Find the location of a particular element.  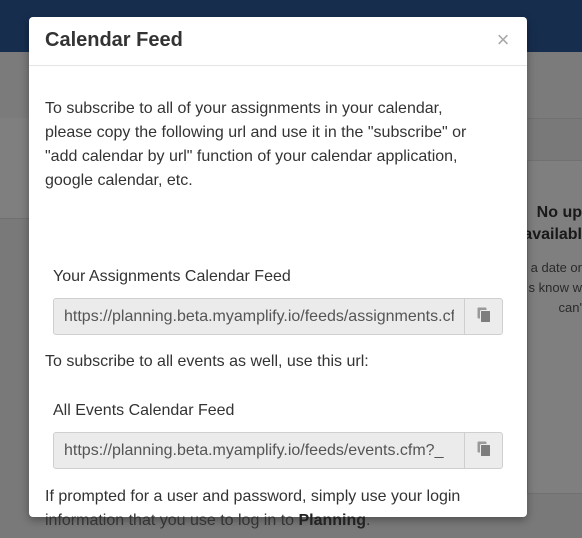

assignments-feed-label: Your Assignments Calendar Feed is located at coordinates (172, 276).